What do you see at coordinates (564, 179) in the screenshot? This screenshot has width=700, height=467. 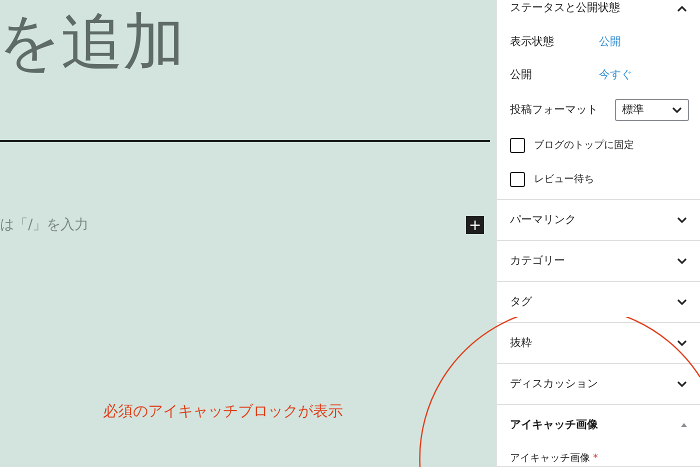 I see `checkbox-label: レビュー待ち` at bounding box center [564, 179].